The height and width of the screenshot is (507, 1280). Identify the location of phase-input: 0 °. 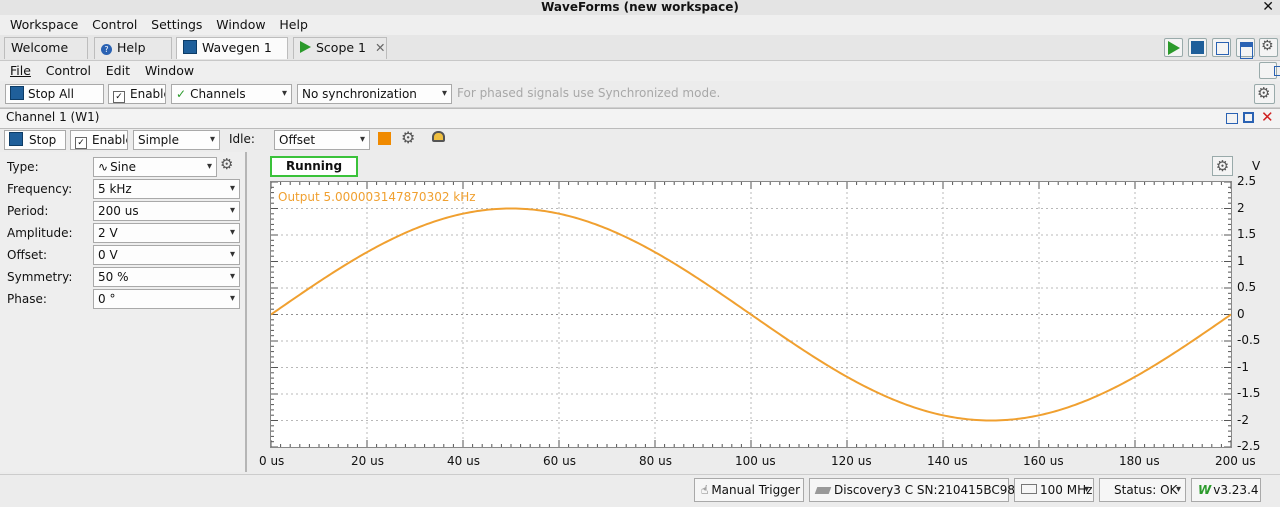
(166, 299).